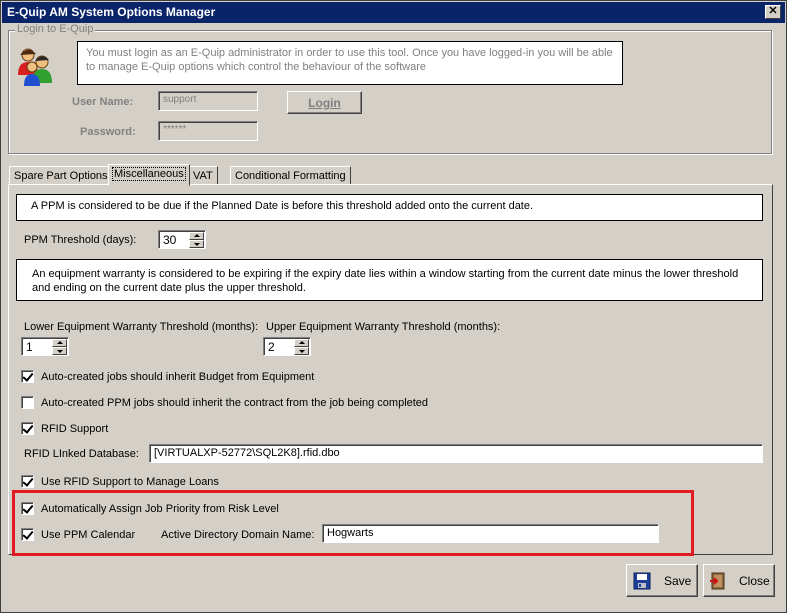  I want to click on upper-warranty-value: 2, so click(271, 347).